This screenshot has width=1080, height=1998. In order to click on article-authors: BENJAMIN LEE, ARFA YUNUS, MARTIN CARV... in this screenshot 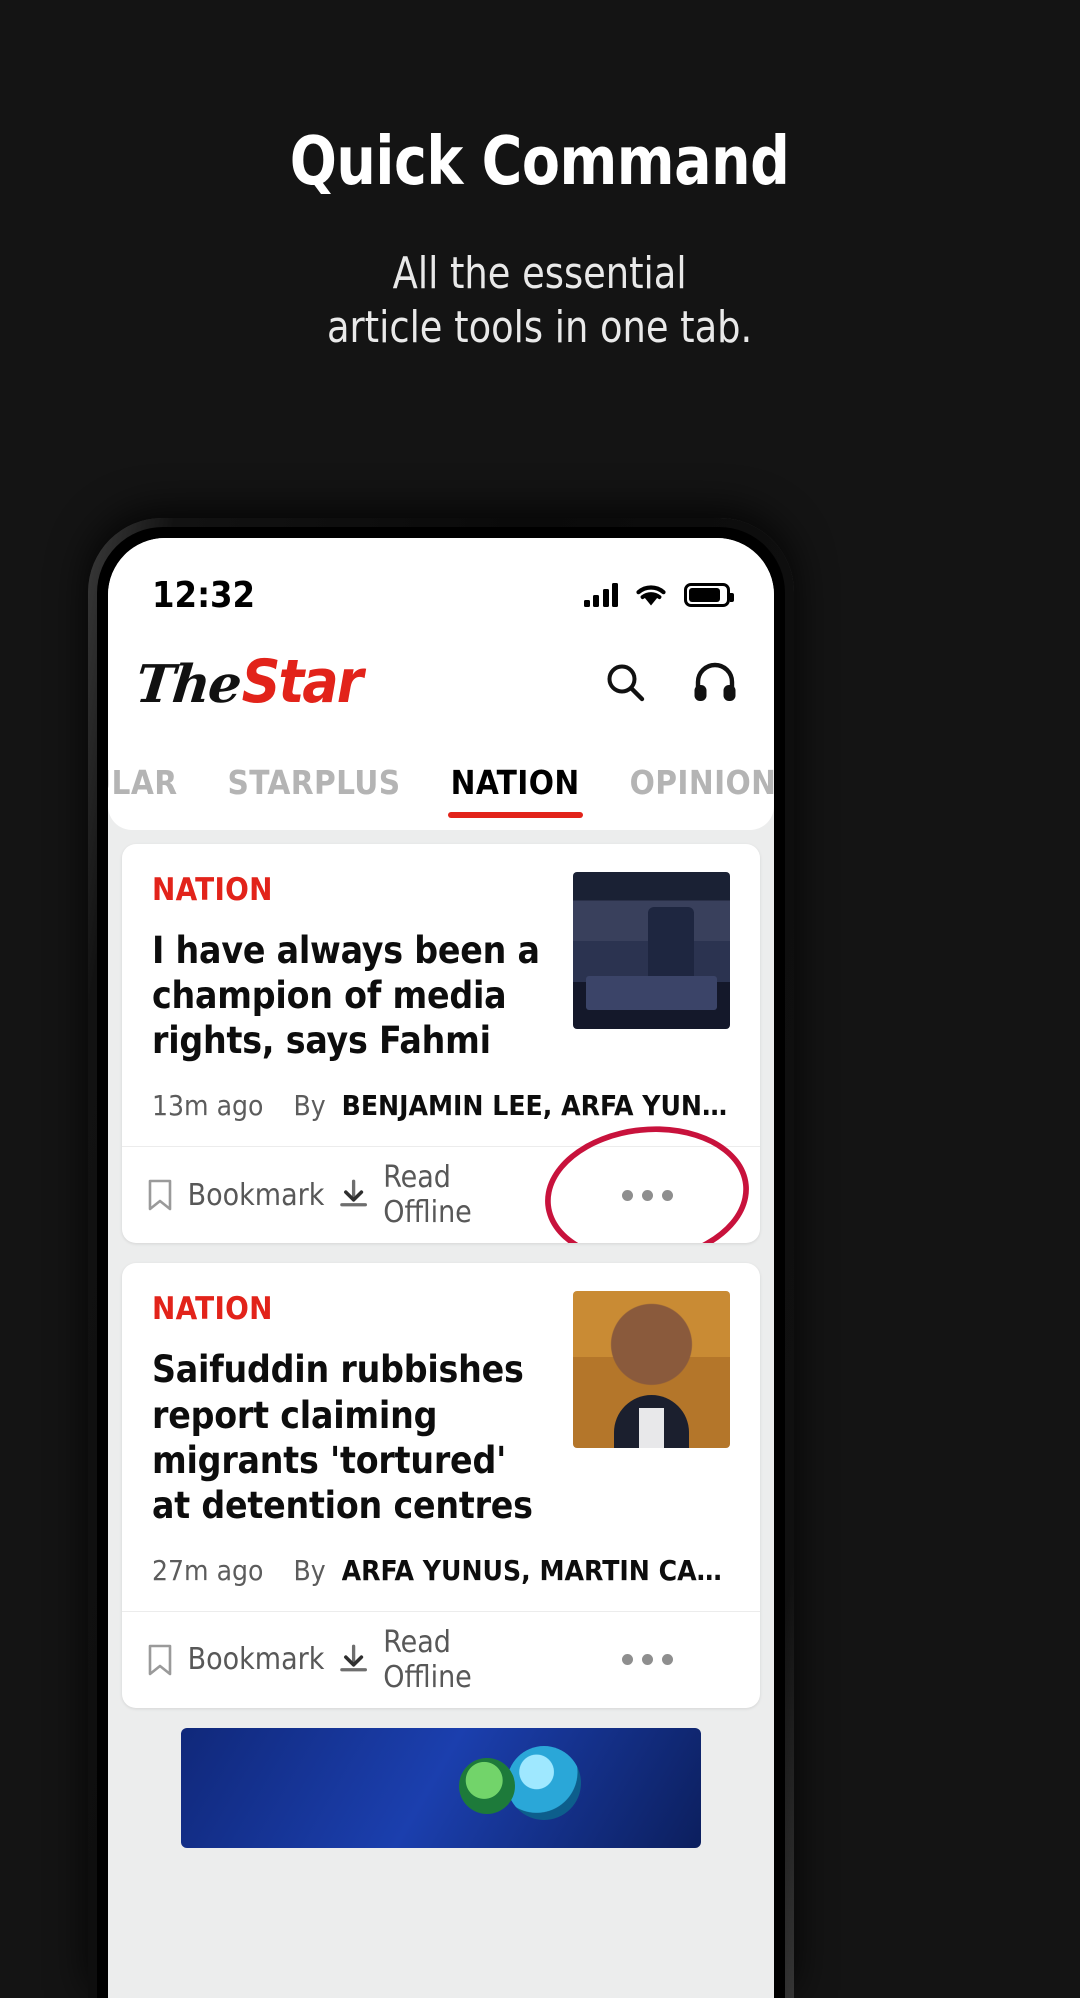, I will do `click(535, 1106)`.